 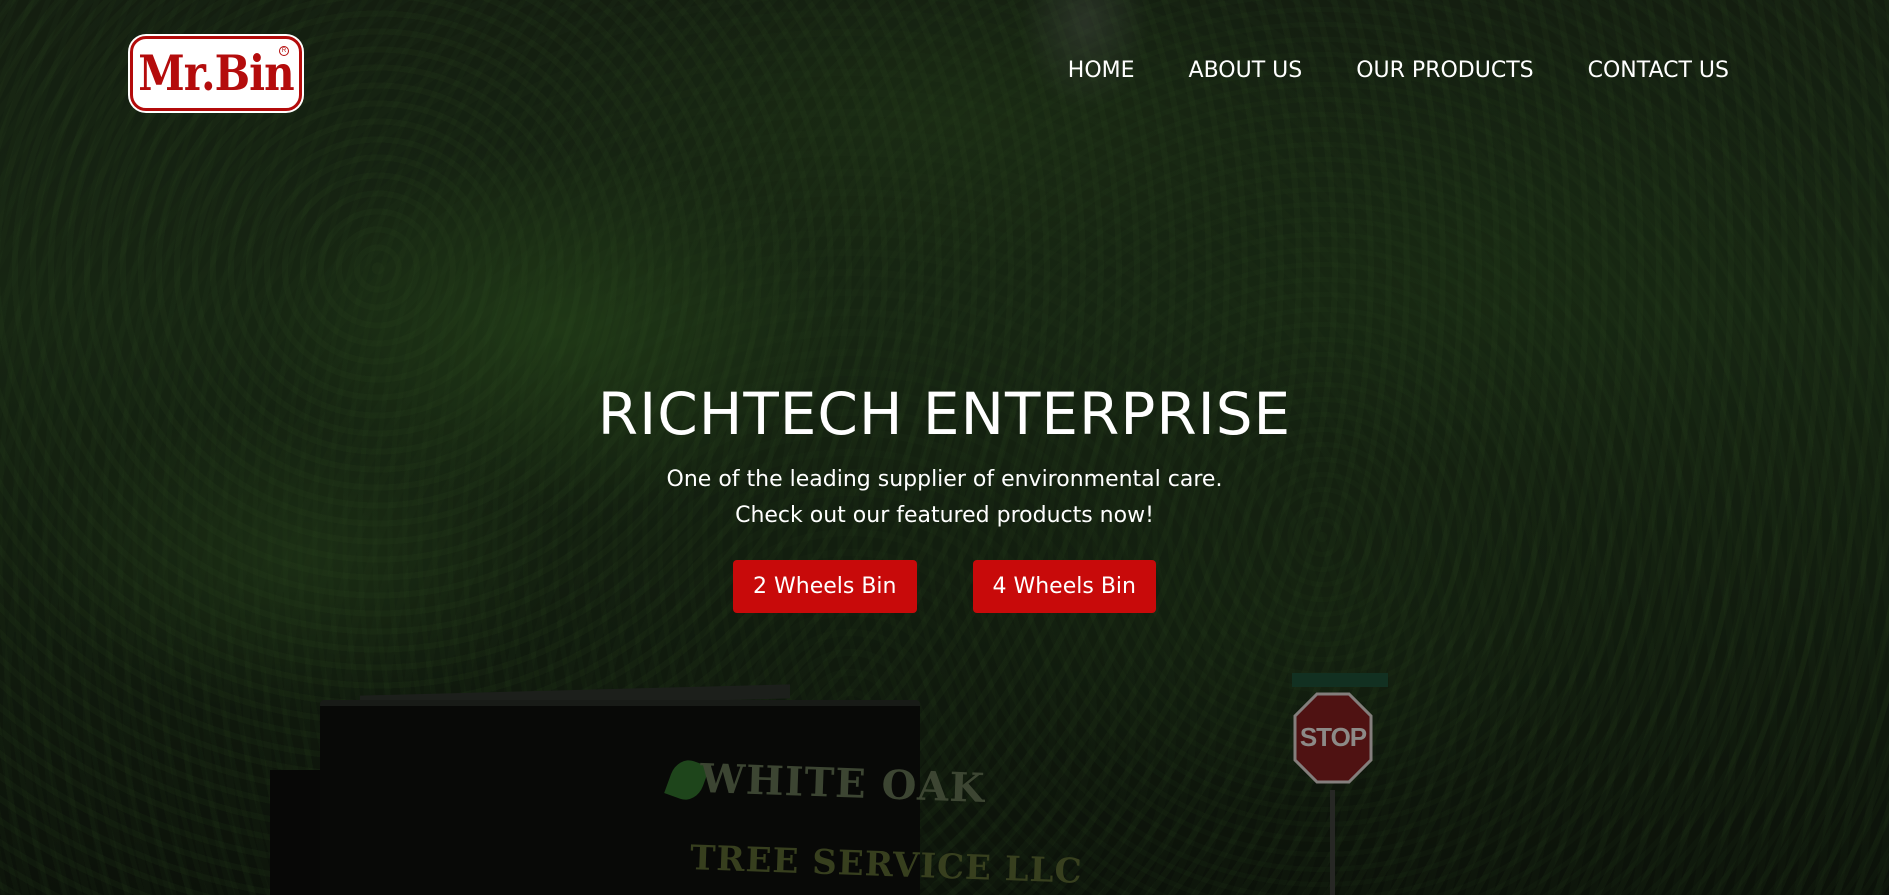 I want to click on hero-title: RICHTECH ENTERPRISE, so click(x=944, y=414).